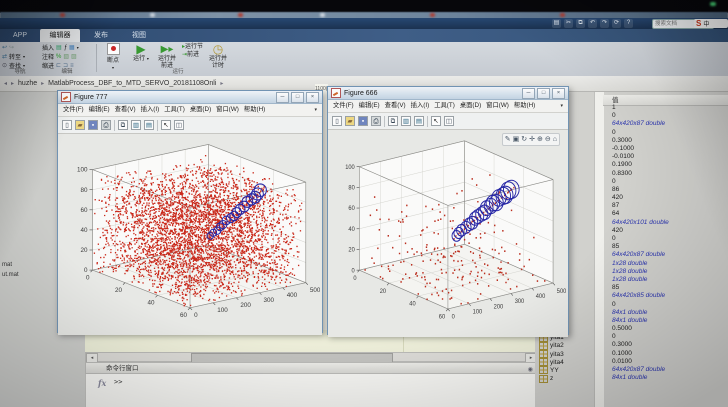 Image resolution: width=728 pixels, height=407 pixels. What do you see at coordinates (540, 139) in the screenshot?
I see `zoom-in-icon: ⊕` at bounding box center [540, 139].